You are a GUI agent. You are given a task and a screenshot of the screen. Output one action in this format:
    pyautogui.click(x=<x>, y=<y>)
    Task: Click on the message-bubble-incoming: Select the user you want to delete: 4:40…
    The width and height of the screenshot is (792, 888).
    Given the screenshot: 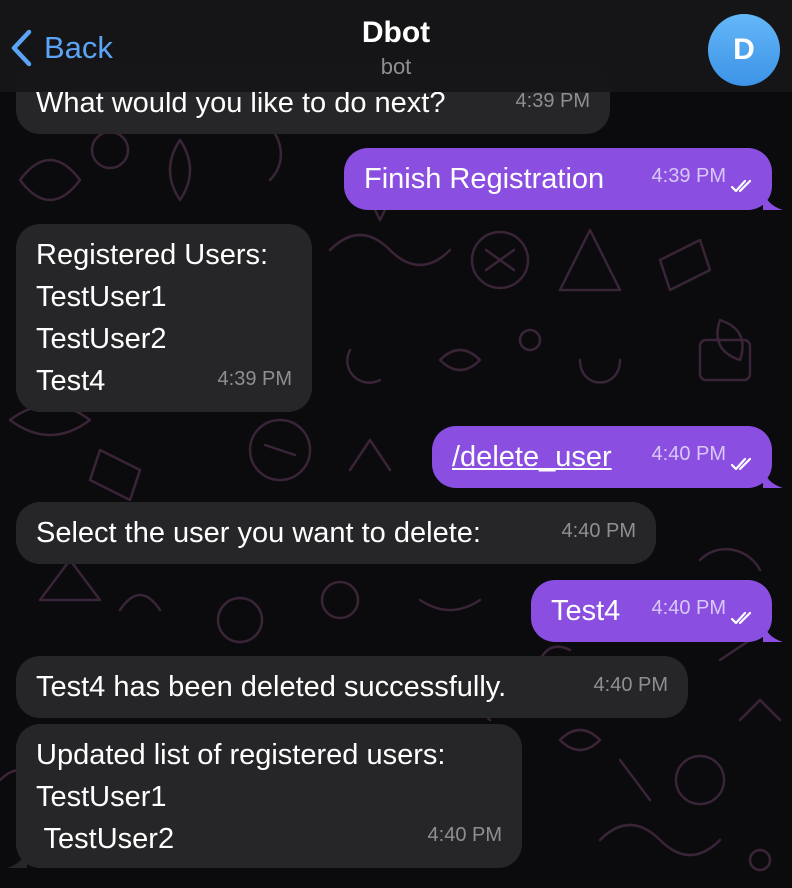 What is the action you would take?
    pyautogui.click(x=336, y=533)
    